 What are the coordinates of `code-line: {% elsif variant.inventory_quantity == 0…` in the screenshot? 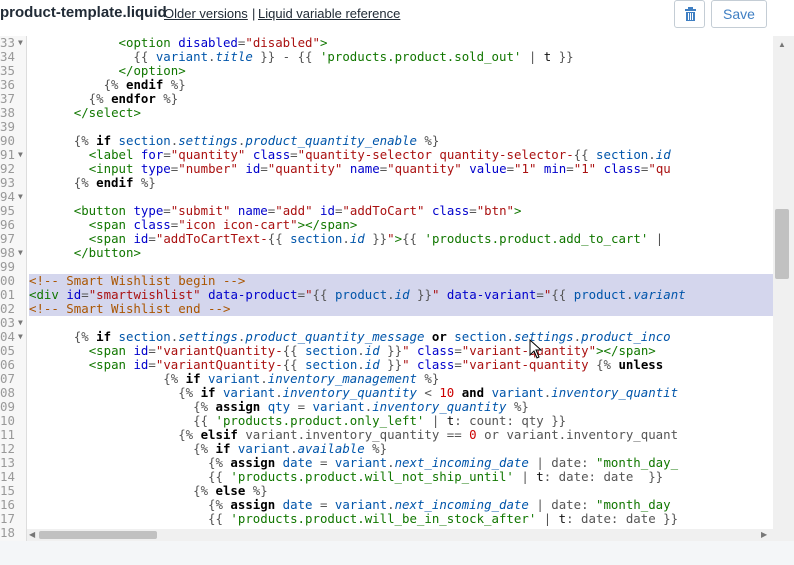 It's located at (401, 435).